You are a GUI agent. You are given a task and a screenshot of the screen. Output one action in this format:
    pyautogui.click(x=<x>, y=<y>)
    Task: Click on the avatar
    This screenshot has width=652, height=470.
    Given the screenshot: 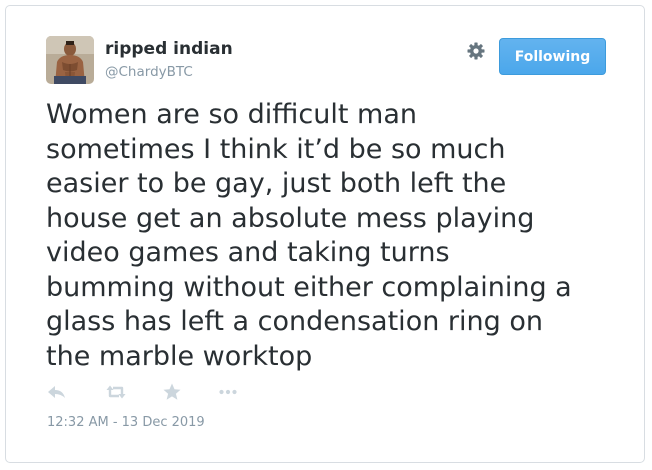 What is the action you would take?
    pyautogui.click(x=70, y=60)
    